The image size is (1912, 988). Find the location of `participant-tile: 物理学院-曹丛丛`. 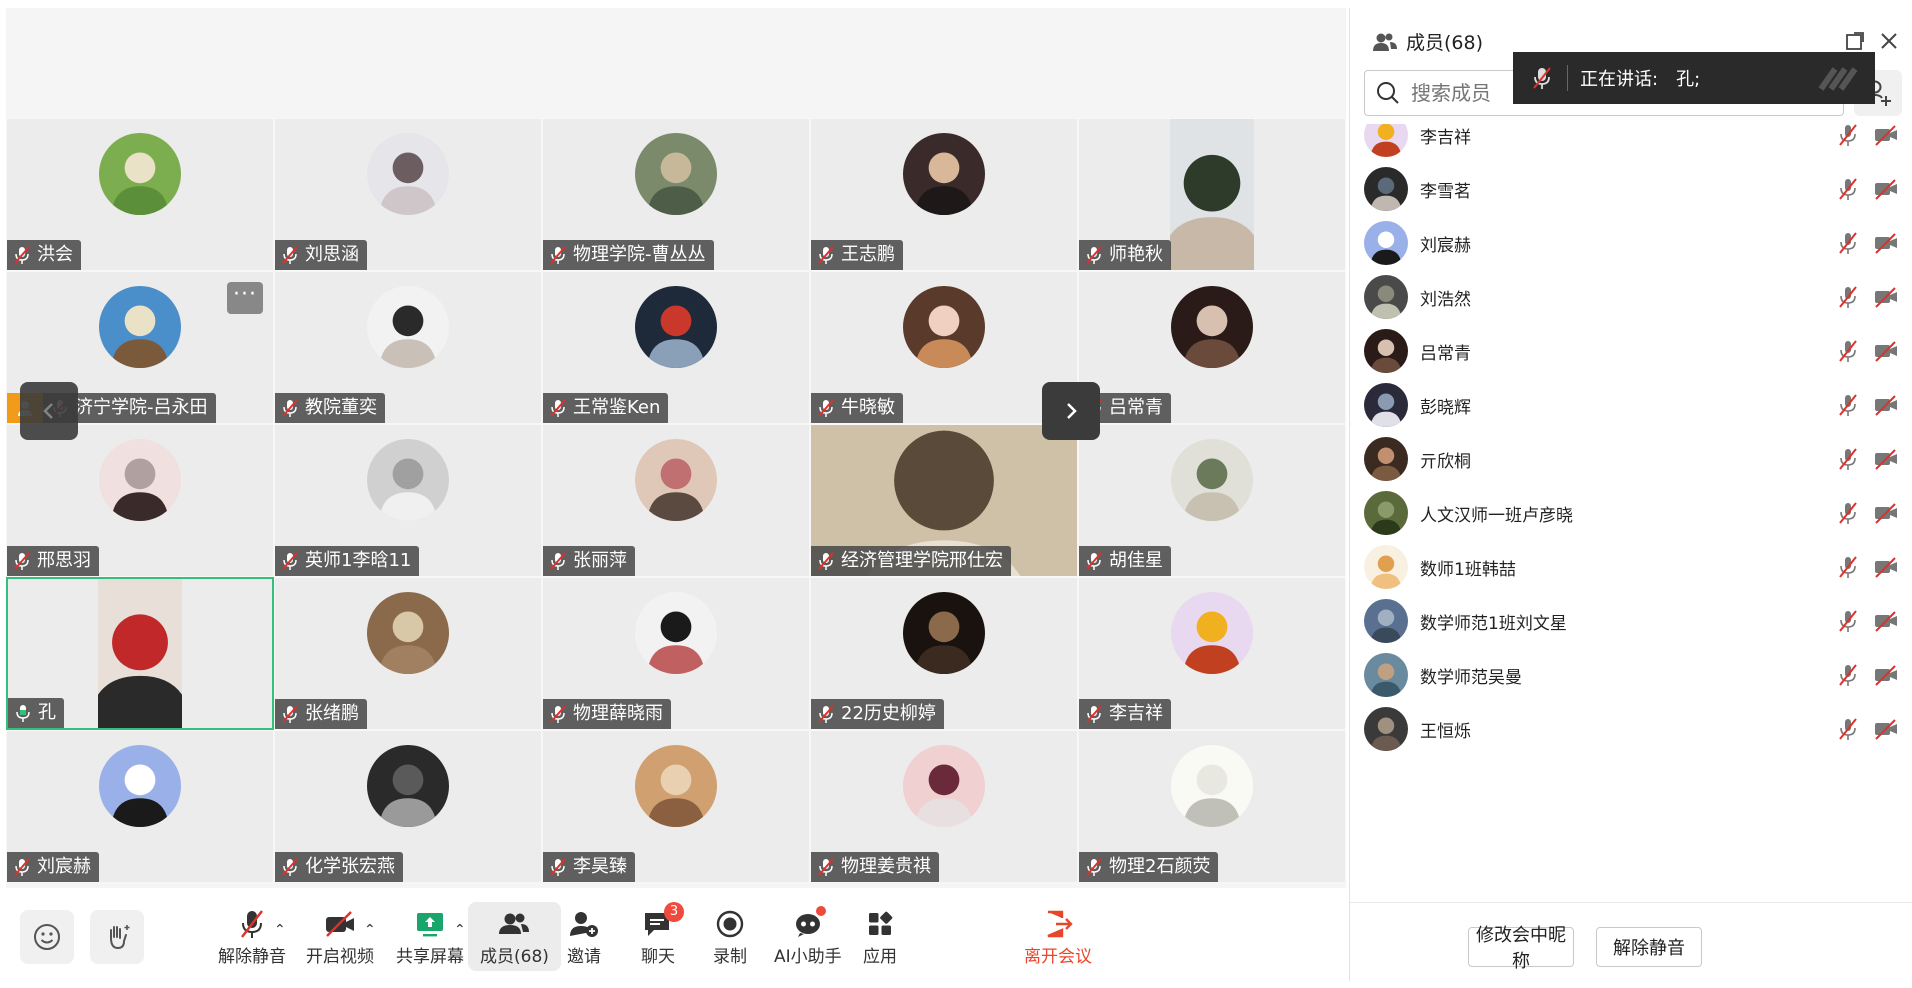

participant-tile: 物理学院-曹丛丛 is located at coordinates (676, 194).